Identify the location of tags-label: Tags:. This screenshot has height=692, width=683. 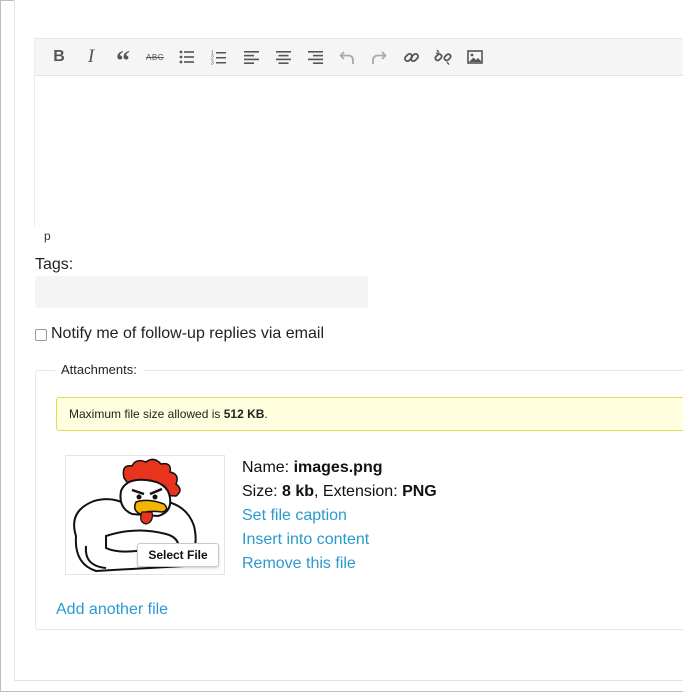
(54, 264).